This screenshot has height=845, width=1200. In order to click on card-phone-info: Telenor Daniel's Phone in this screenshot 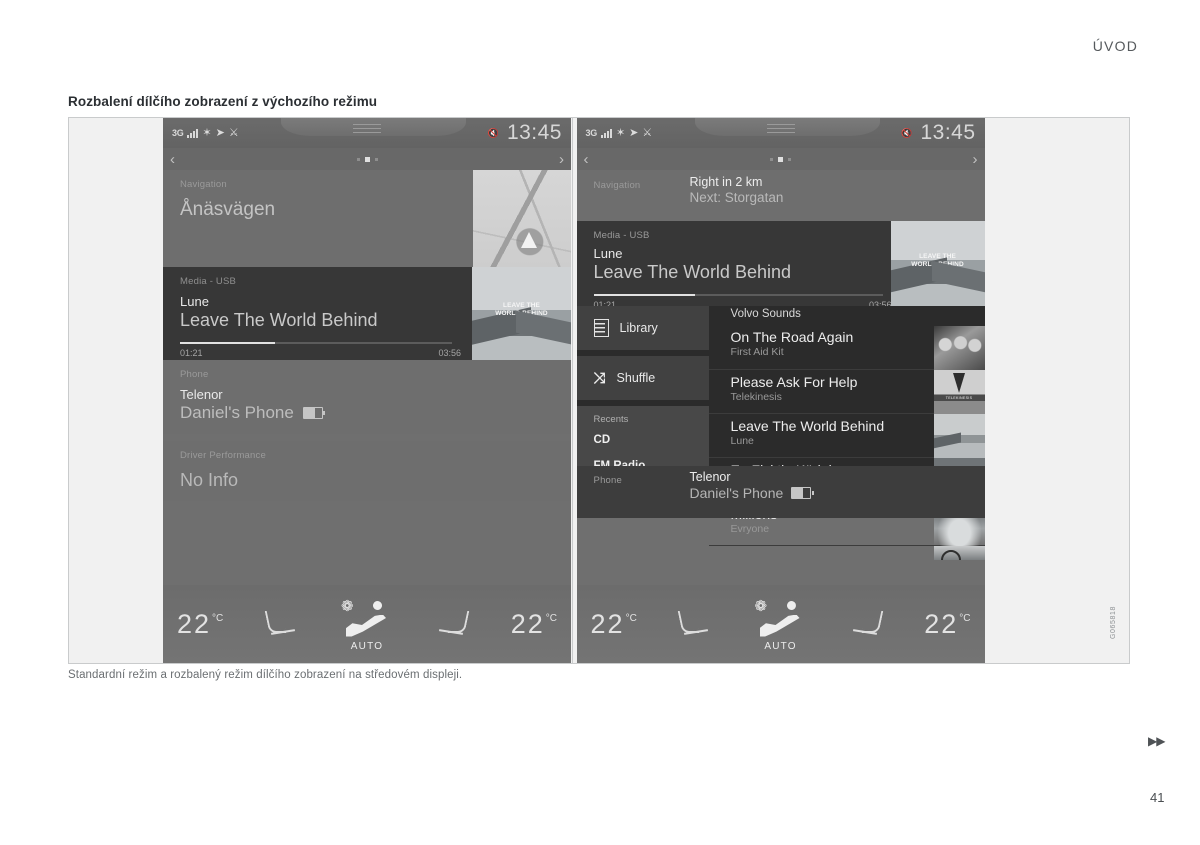, I will do `click(751, 485)`.